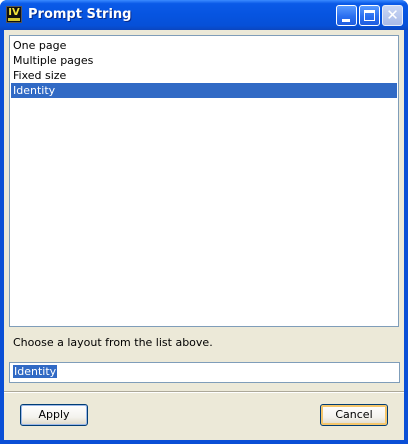 The image size is (408, 444). I want to click on list-item-one-page: One page, so click(204, 45).